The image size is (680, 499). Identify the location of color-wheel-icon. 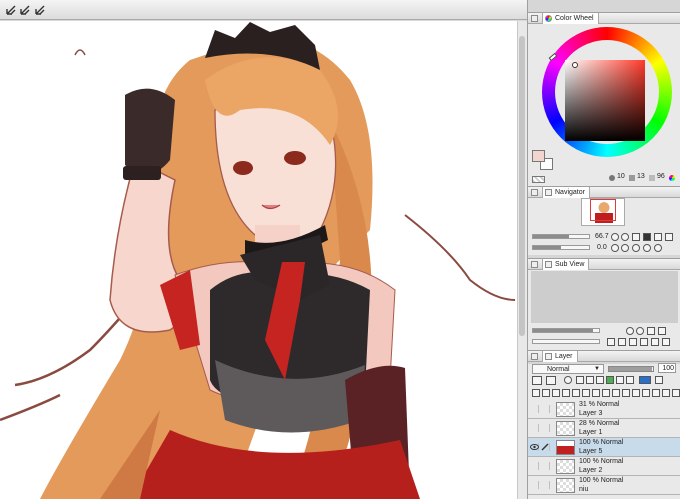
(548, 18).